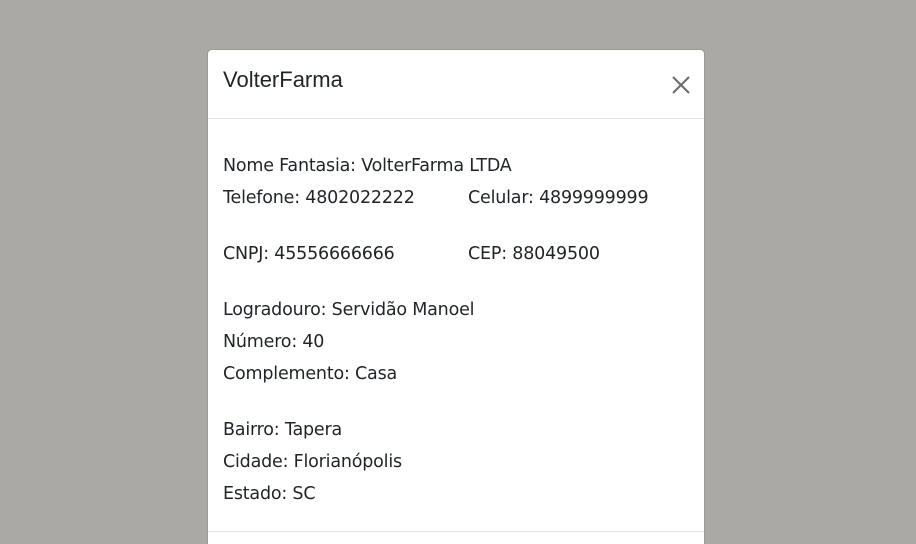 This screenshot has height=544, width=916. Describe the element at coordinates (349, 310) in the screenshot. I see `logradouro-text: Logradouro: Servidão Manoel` at that location.